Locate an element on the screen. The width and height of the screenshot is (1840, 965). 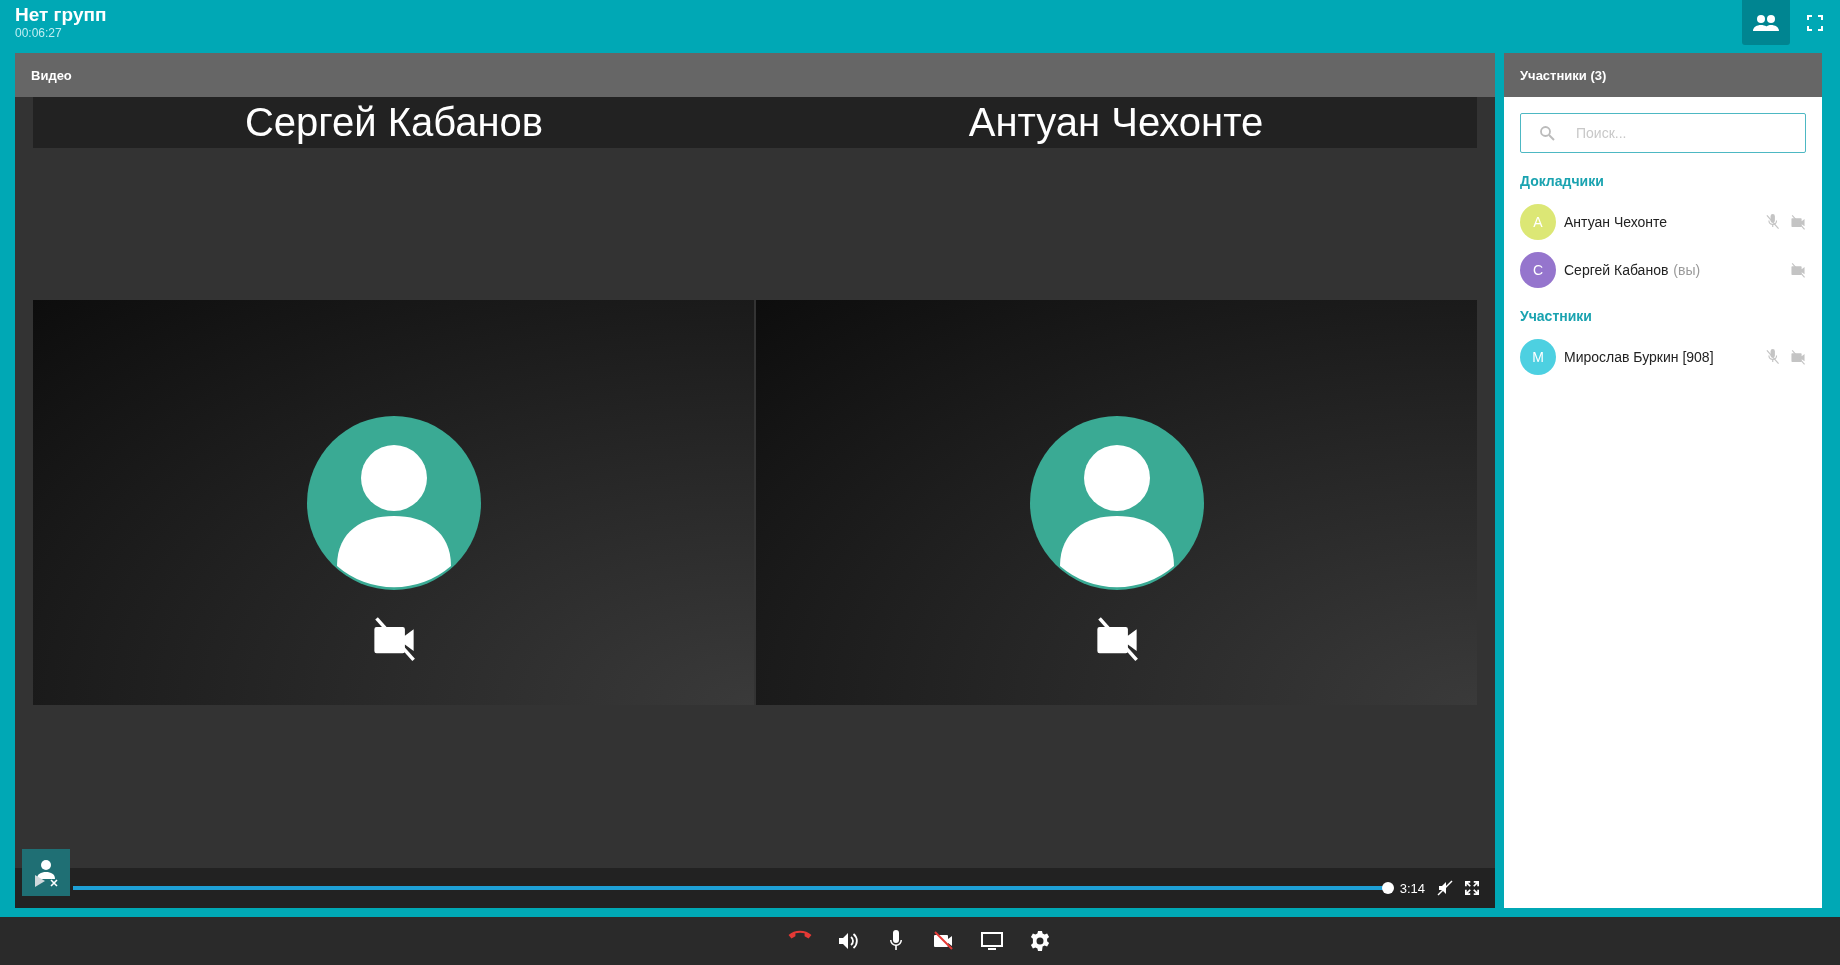
monitor-button is located at coordinates (992, 941).